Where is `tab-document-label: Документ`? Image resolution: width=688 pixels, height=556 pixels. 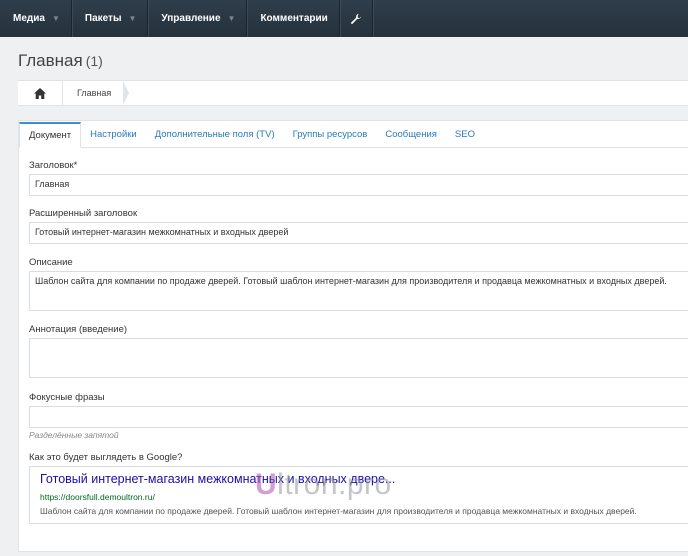 tab-document-label: Документ is located at coordinates (50, 135).